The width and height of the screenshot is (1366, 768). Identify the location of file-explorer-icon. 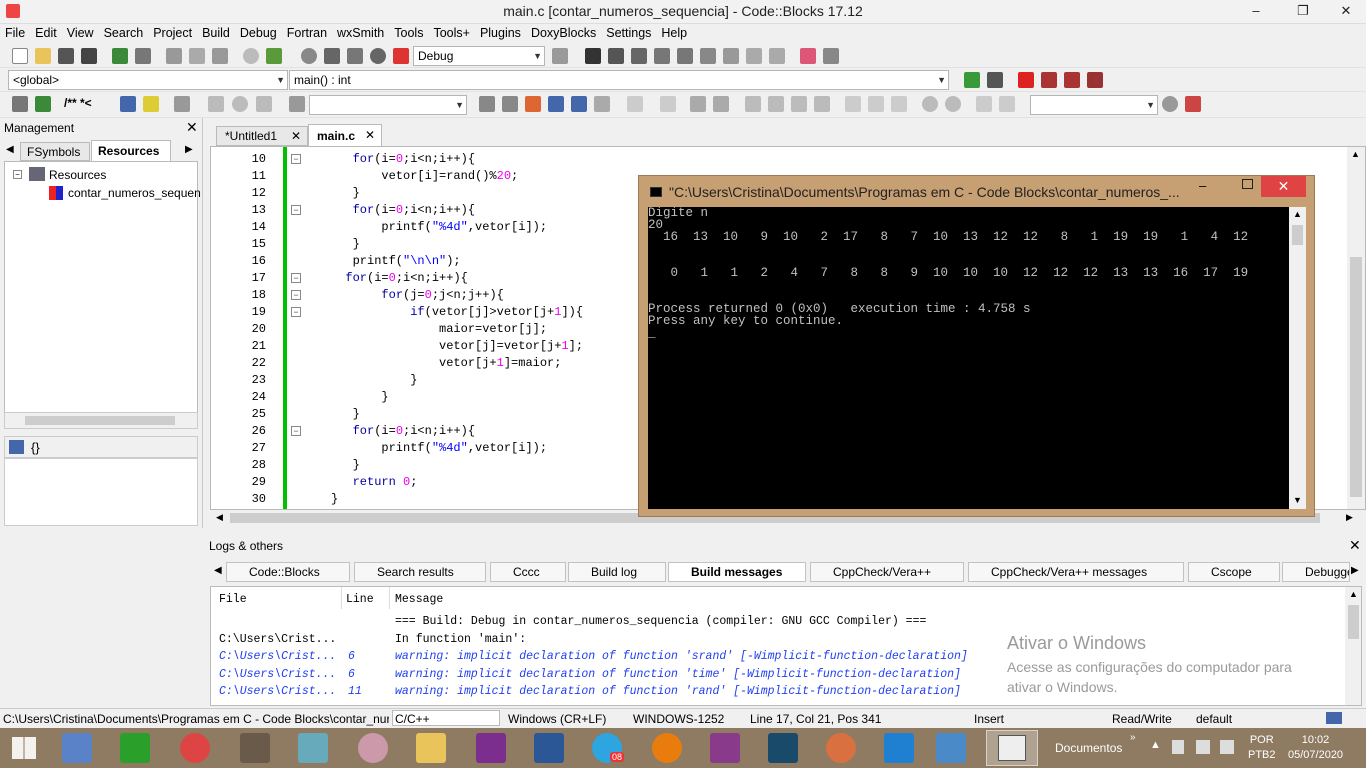
(431, 748).